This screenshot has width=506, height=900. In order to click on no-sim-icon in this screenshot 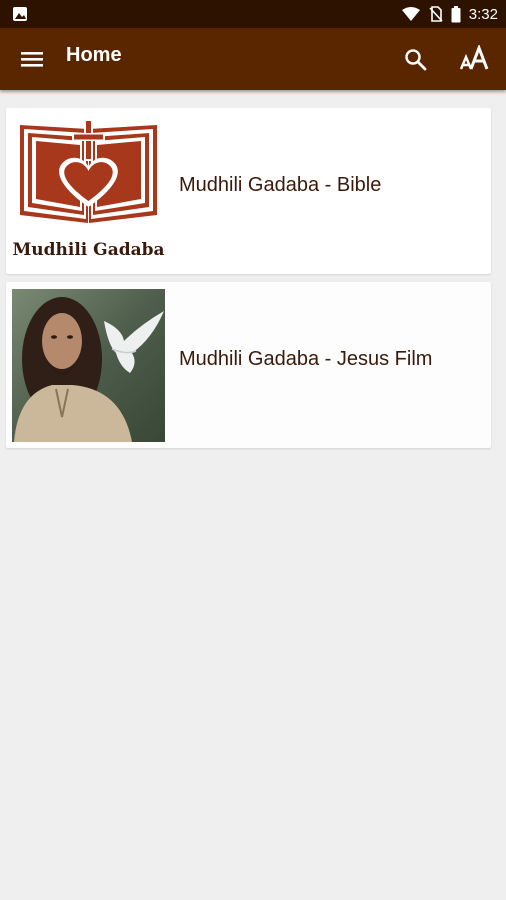, I will do `click(436, 14)`.